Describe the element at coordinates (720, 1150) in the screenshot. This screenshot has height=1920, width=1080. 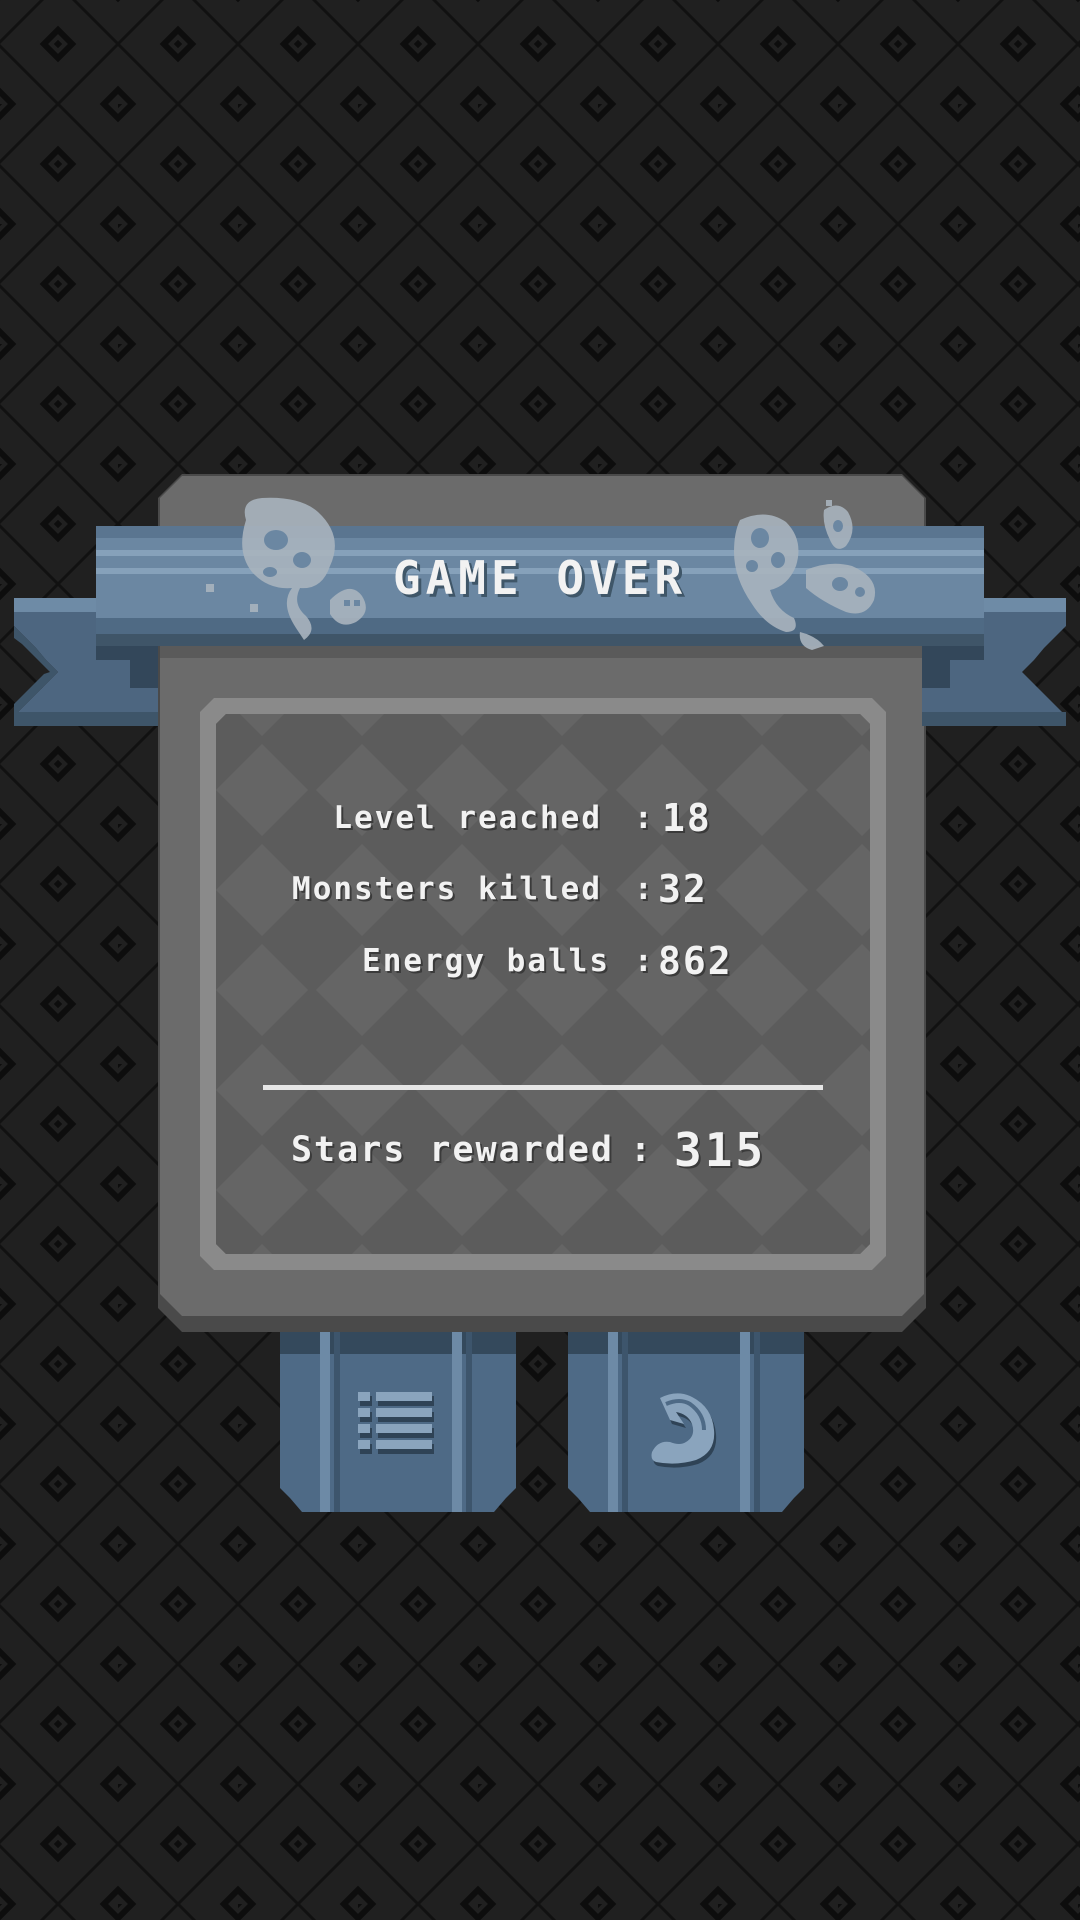
I see `reward-value: 315` at that location.